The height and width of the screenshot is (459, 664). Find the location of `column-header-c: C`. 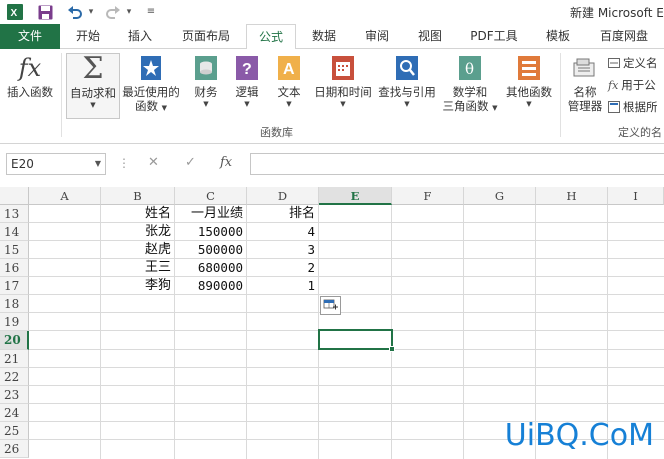

column-header-c: C is located at coordinates (211, 196).